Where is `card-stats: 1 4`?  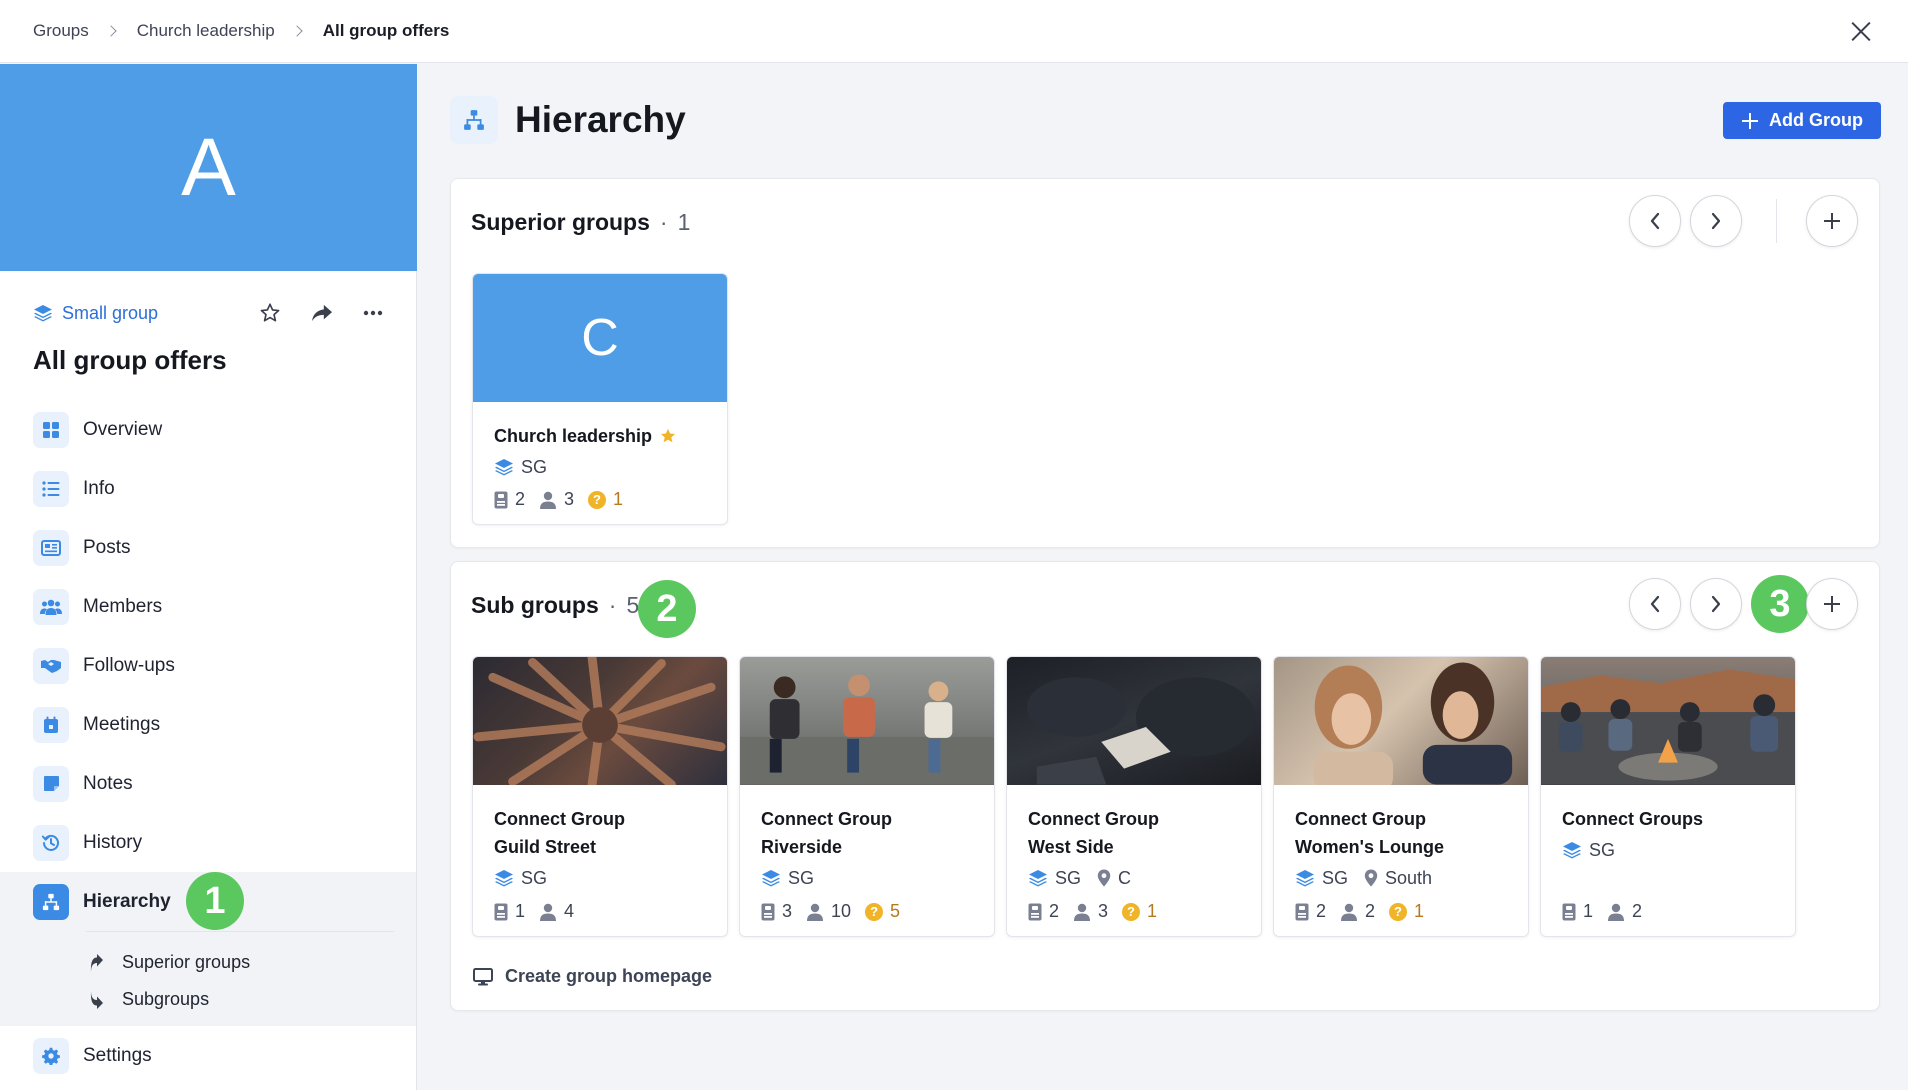
card-stats: 1 4 is located at coordinates (541, 911).